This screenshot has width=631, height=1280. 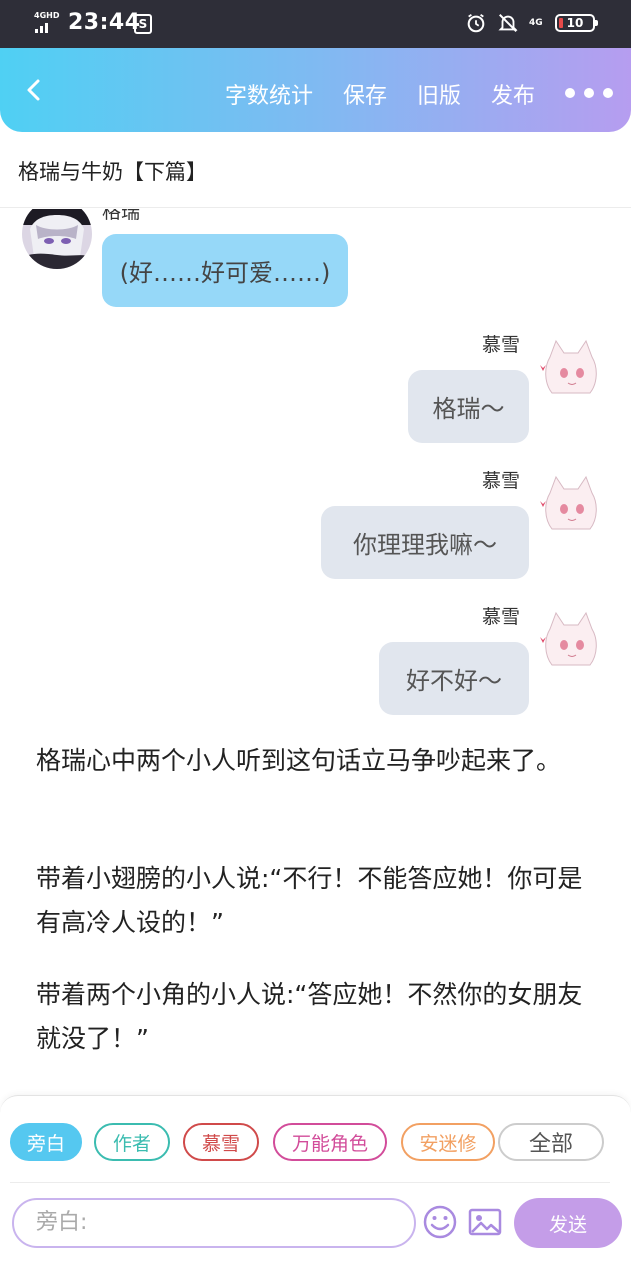 I want to click on role-chip-muxue: 慕雪, so click(x=221, y=1142).